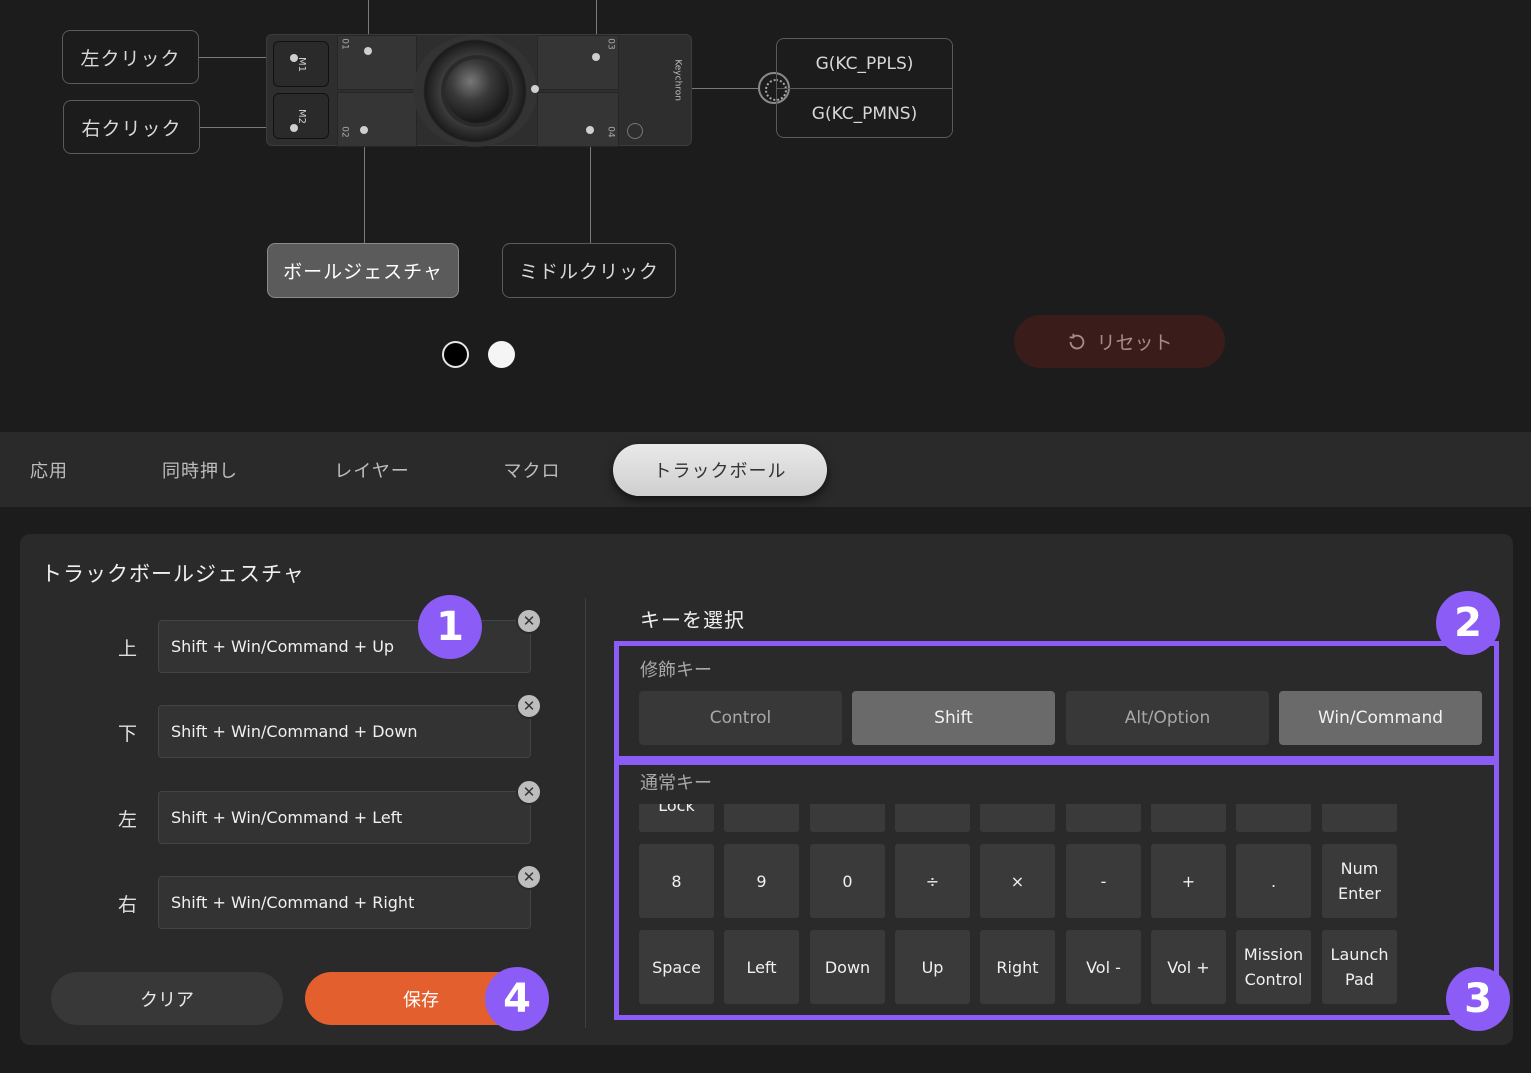  Describe the element at coordinates (131, 127) in the screenshot. I see `right-click-label: 右クリック` at that location.